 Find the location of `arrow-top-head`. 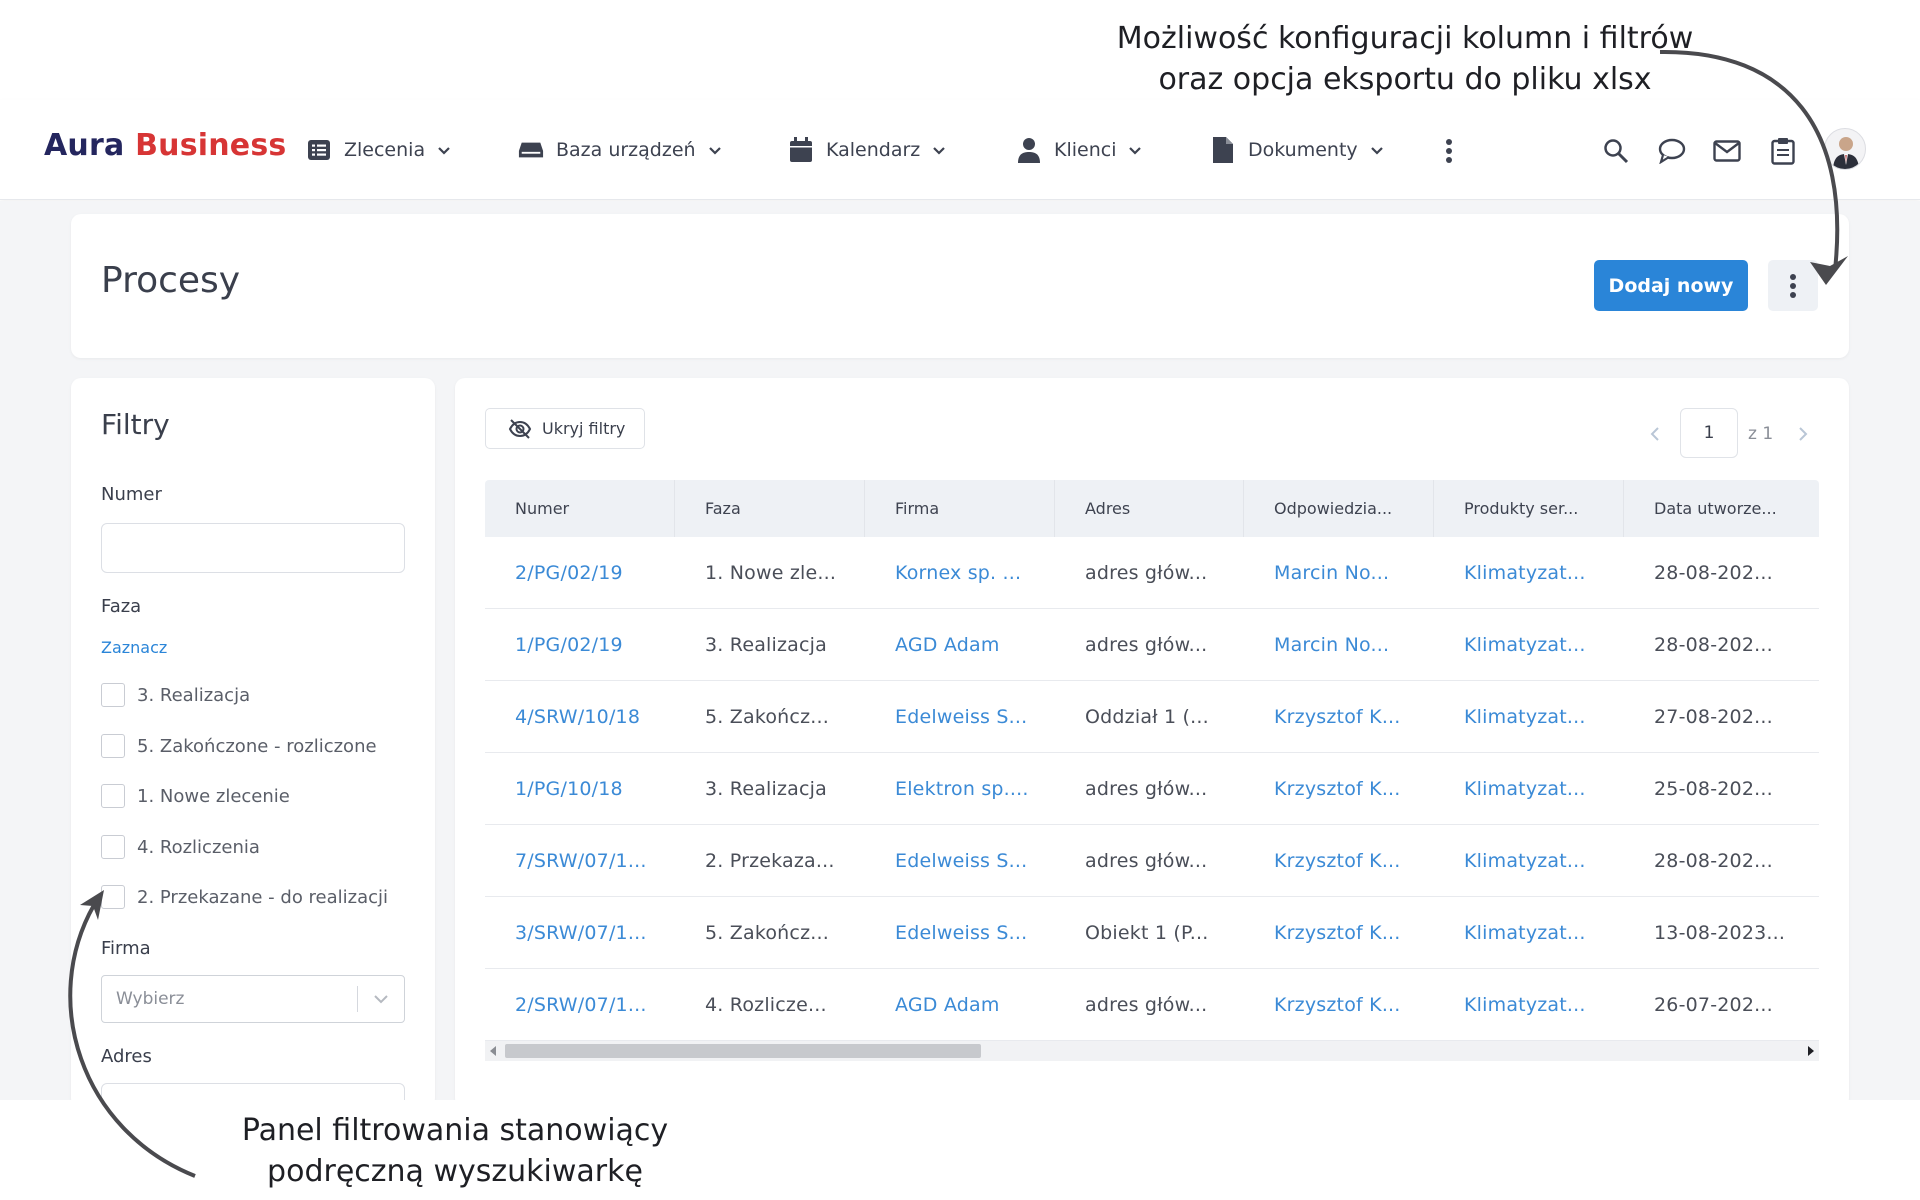

arrow-top-head is located at coordinates (1829, 270).